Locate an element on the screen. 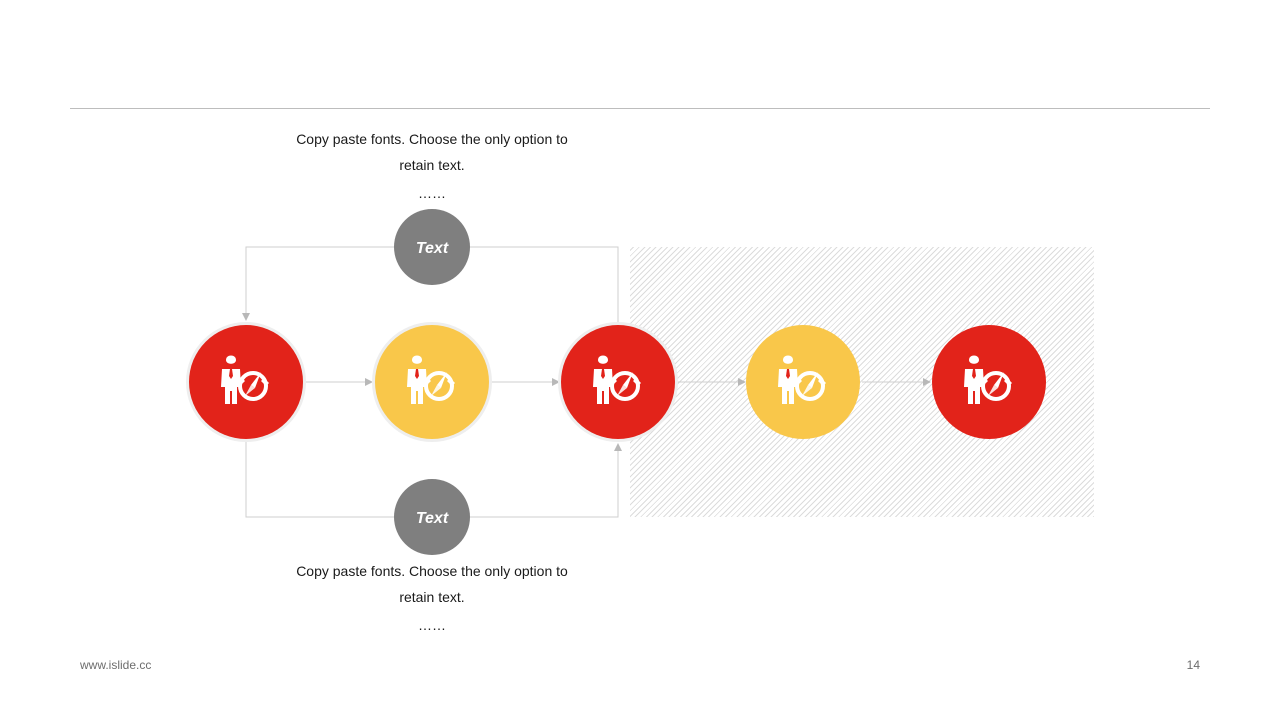 Image resolution: width=1280 pixels, height=720 pixels. bottom-text-node: Text is located at coordinates (432, 517).